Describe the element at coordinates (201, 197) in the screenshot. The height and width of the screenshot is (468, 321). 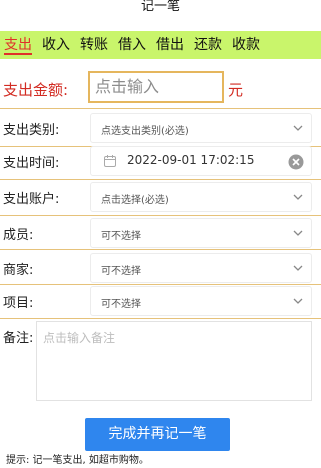
I see `account-select: 点击选择(必选)` at that location.